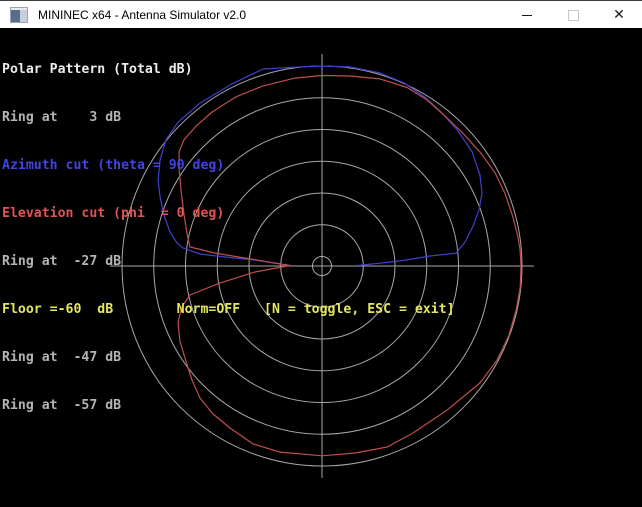 This screenshot has width=642, height=507. I want to click on ring-label-57-line: Ring at -57 dB, so click(62, 405).